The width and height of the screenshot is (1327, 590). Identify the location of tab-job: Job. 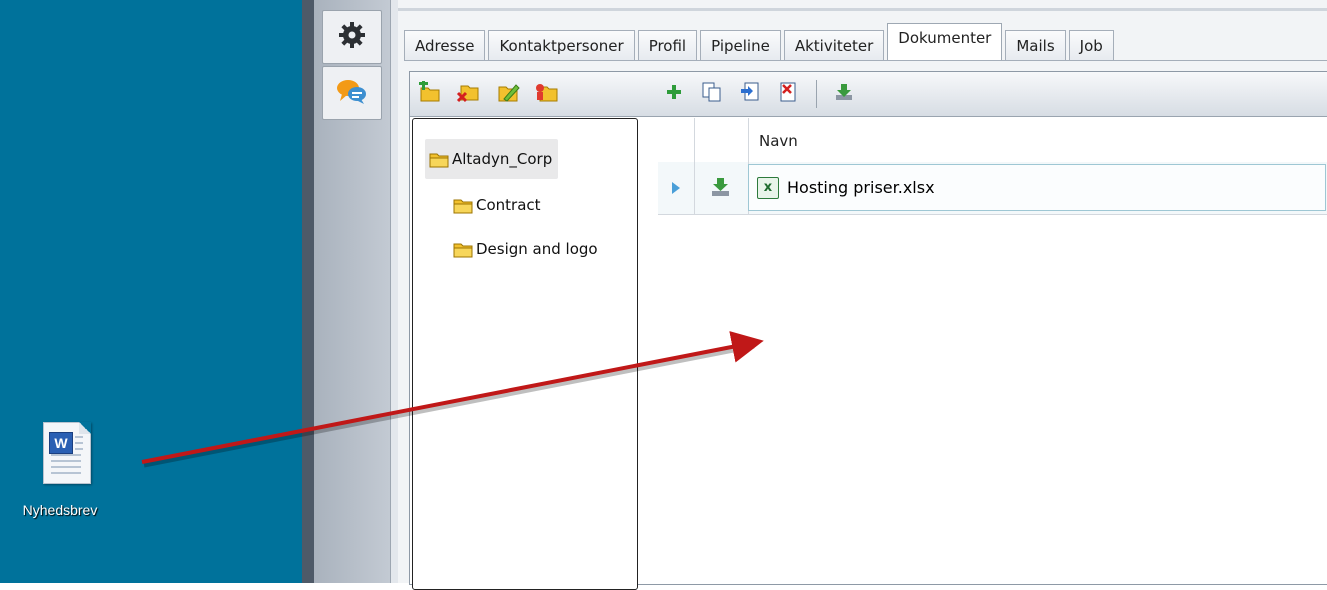
(1091, 45).